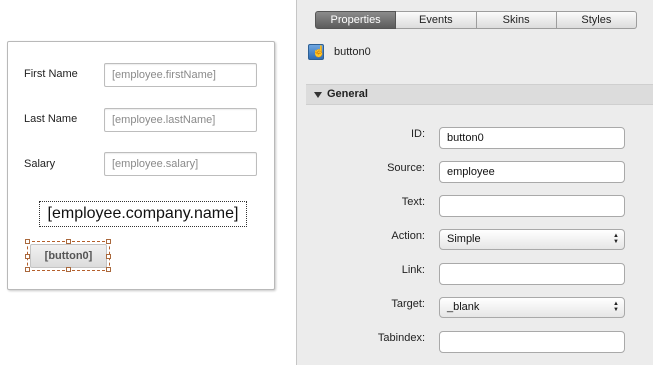 Image resolution: width=653 pixels, height=365 pixels. Describe the element at coordinates (352, 52) in the screenshot. I see `component-name: button0` at that location.